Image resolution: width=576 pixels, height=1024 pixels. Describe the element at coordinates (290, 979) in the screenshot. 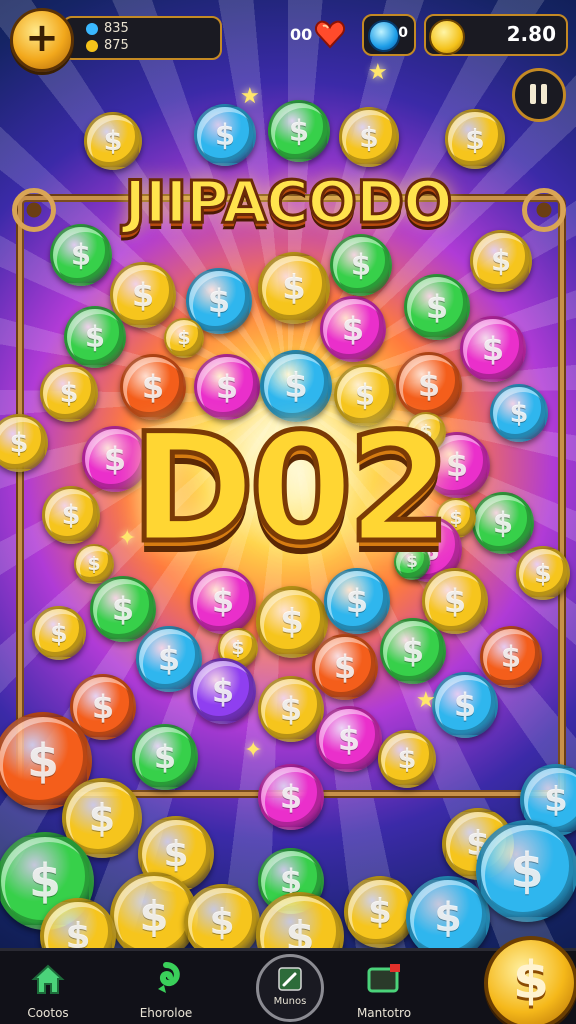

I see `pencil-icon` at that location.